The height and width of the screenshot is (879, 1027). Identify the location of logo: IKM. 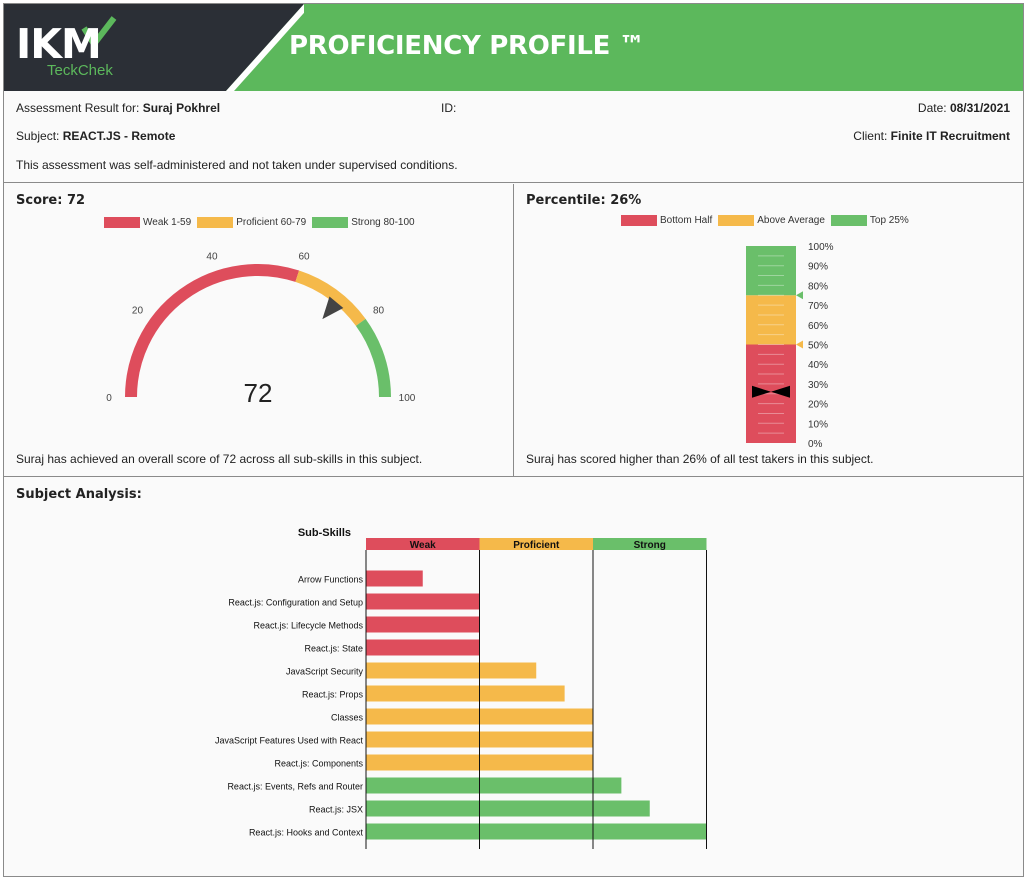
(59, 44).